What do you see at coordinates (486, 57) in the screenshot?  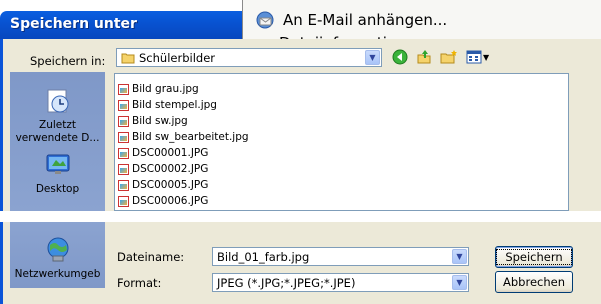 I see `view-dropdown-arrow-icon: ▼` at bounding box center [486, 57].